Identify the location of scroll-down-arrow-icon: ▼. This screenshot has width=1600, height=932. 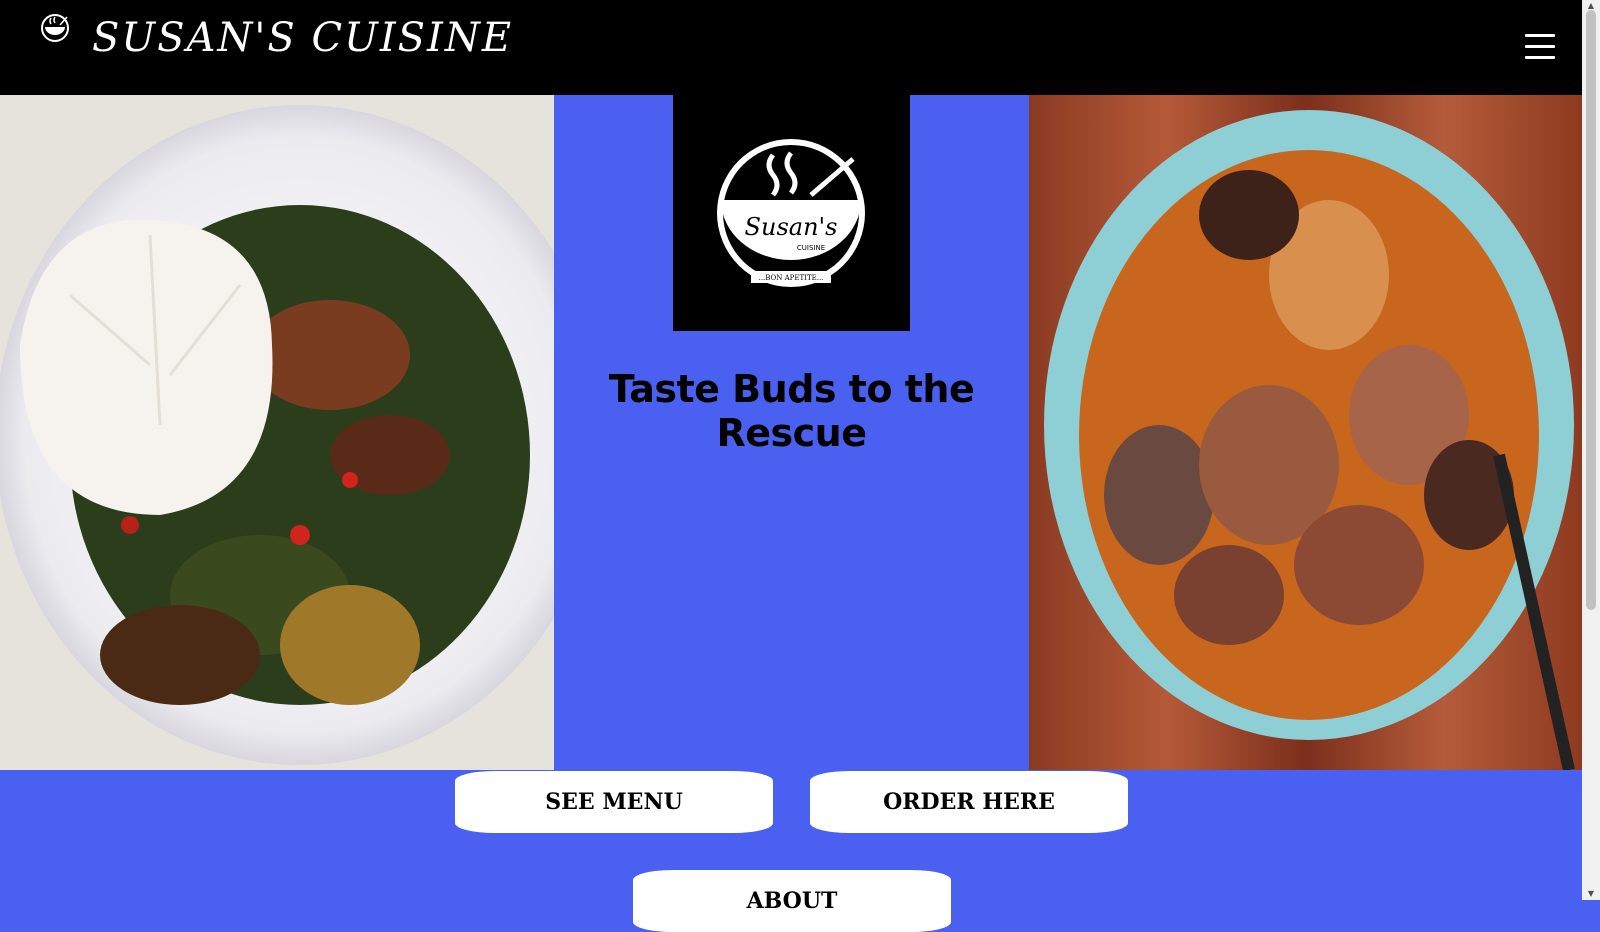
(1591, 894).